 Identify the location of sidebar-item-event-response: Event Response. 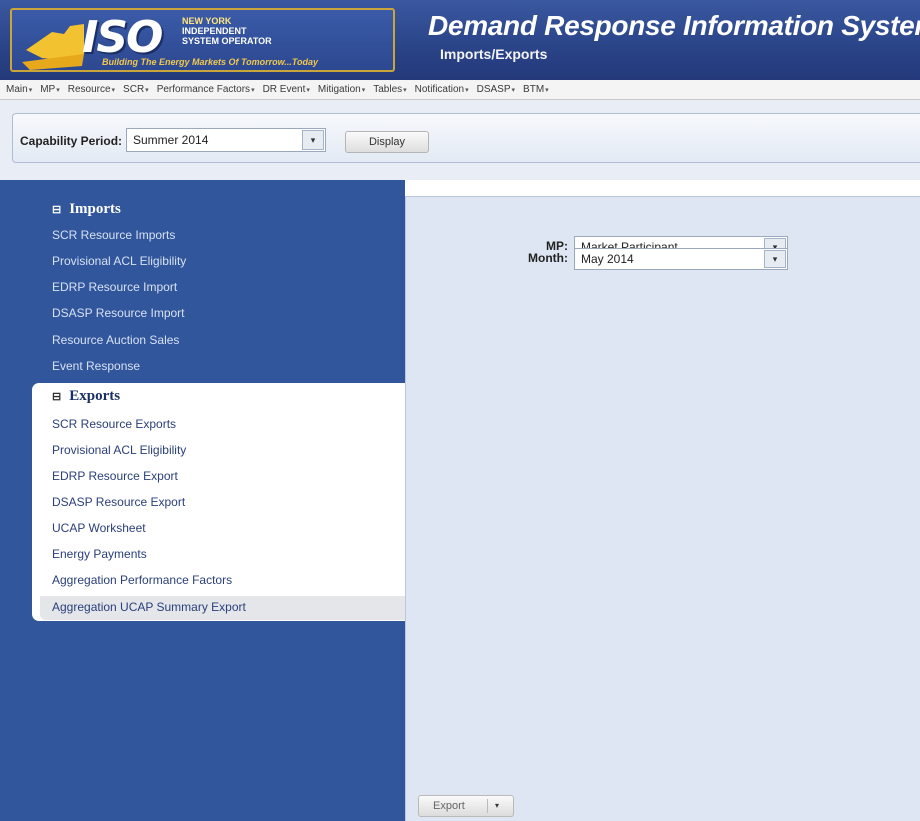
(96, 366).